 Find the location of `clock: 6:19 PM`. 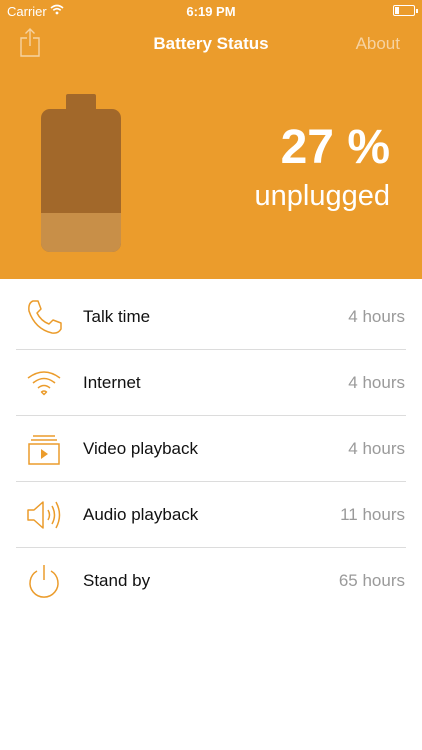

clock: 6:19 PM is located at coordinates (211, 11).